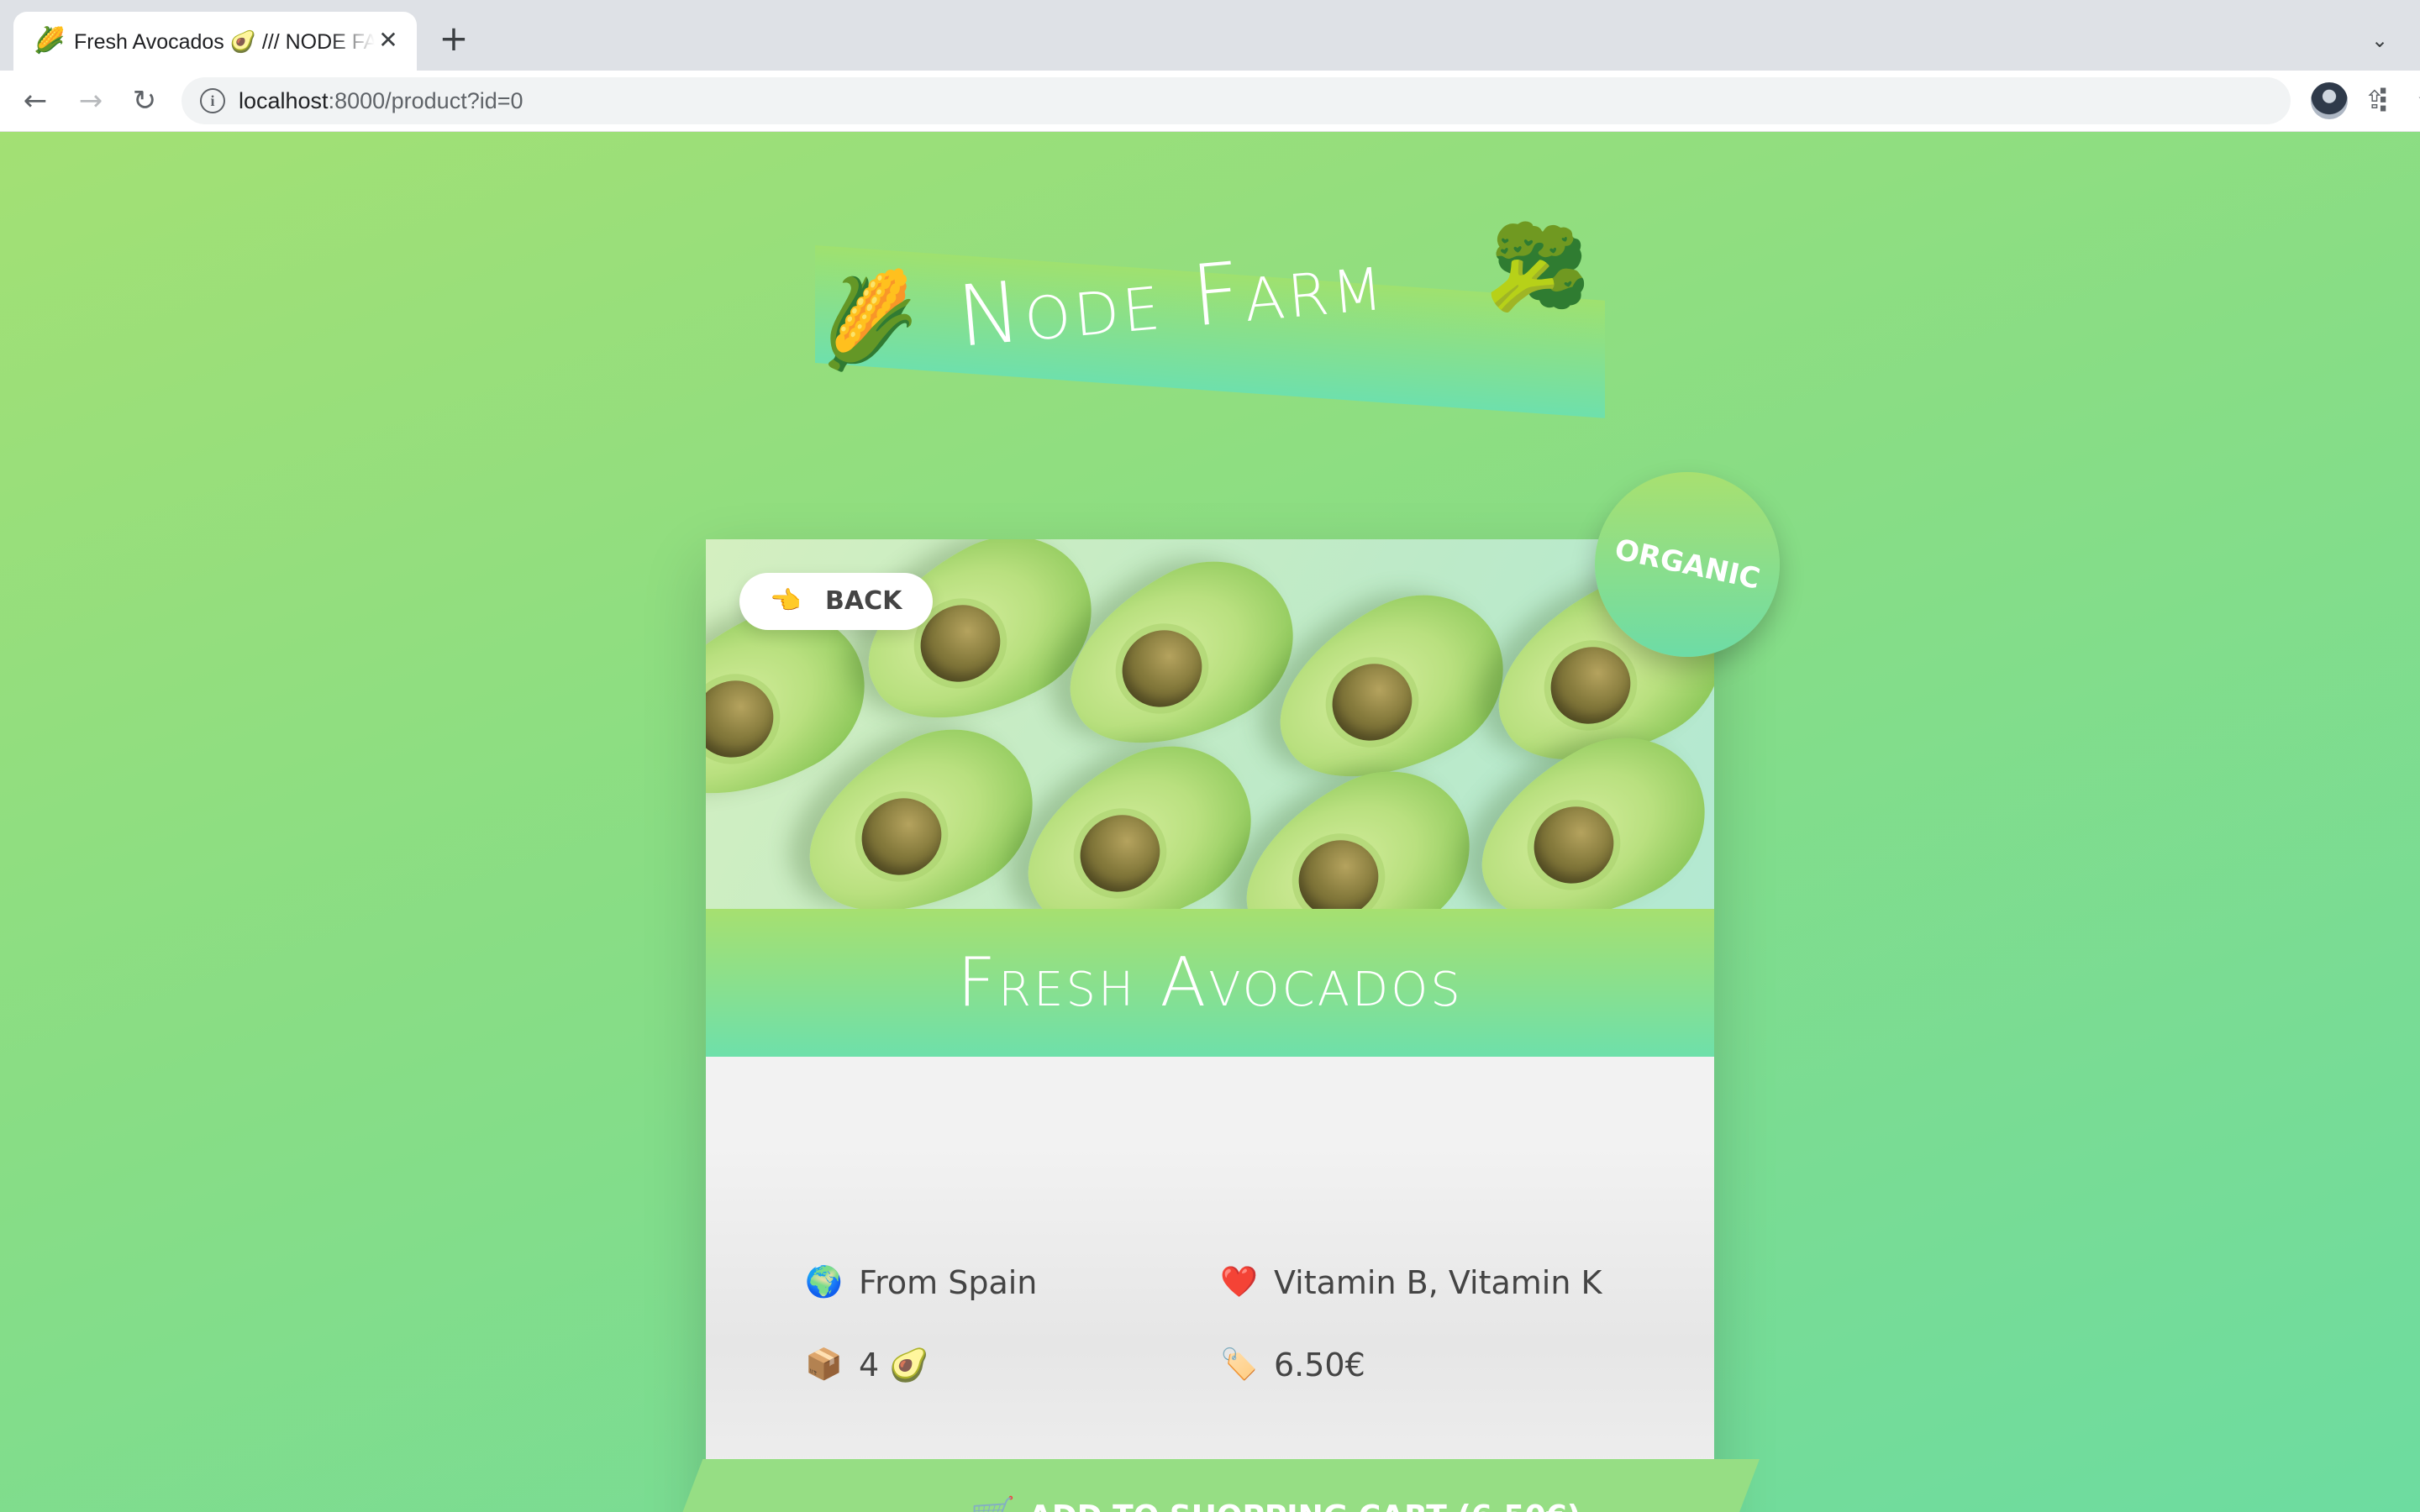  Describe the element at coordinates (1304, 1505) in the screenshot. I see `add-to-cart-label: ADD TO SHOPPING CART (6.50€)` at that location.